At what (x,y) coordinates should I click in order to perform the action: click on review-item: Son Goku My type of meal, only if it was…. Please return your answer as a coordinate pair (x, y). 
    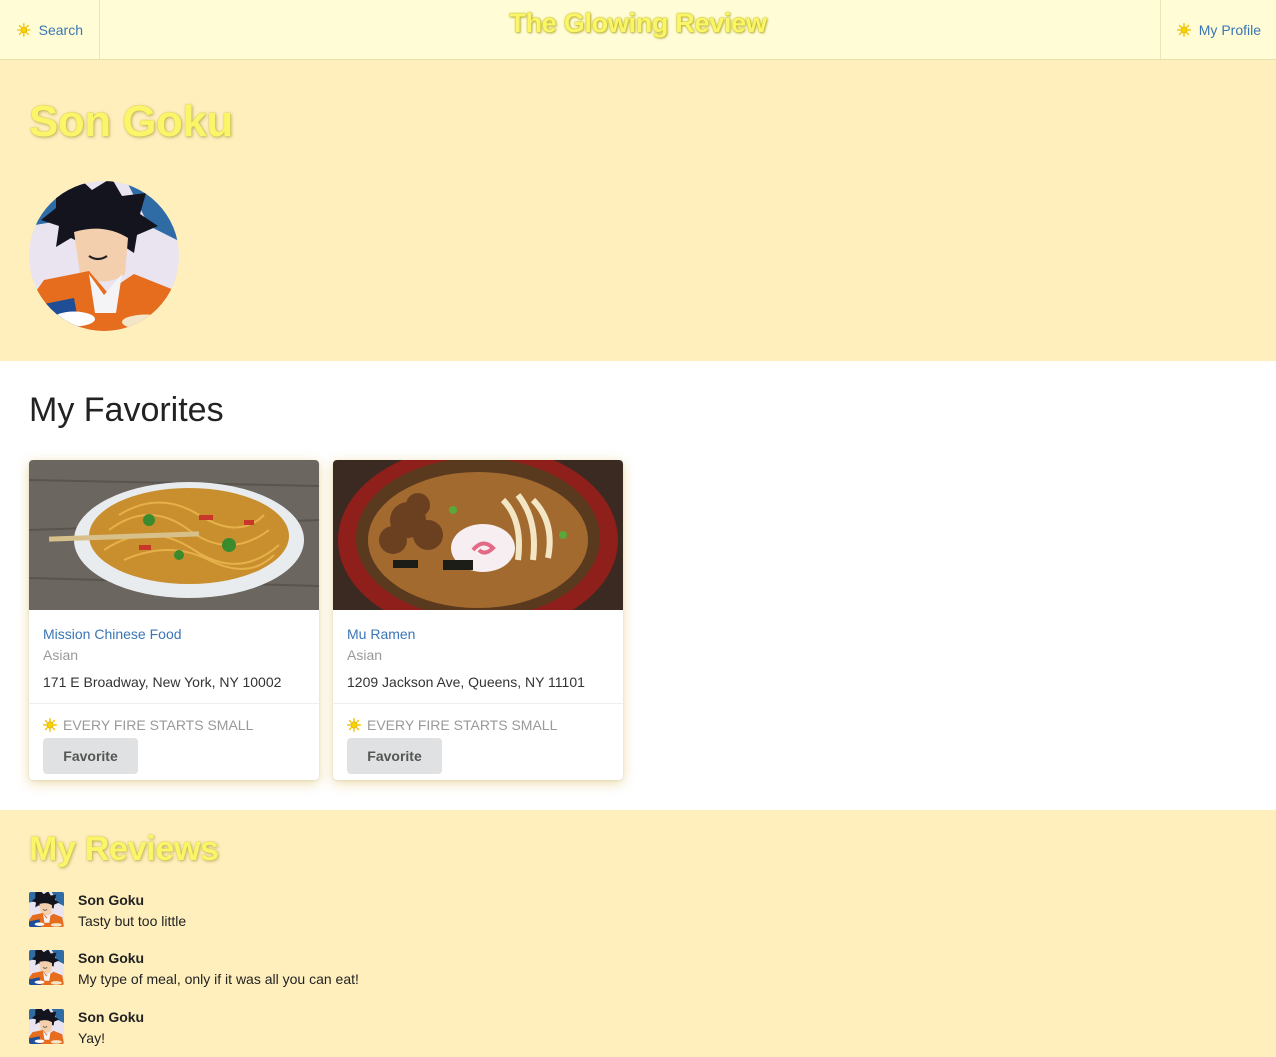
    Looking at the image, I should click on (329, 972).